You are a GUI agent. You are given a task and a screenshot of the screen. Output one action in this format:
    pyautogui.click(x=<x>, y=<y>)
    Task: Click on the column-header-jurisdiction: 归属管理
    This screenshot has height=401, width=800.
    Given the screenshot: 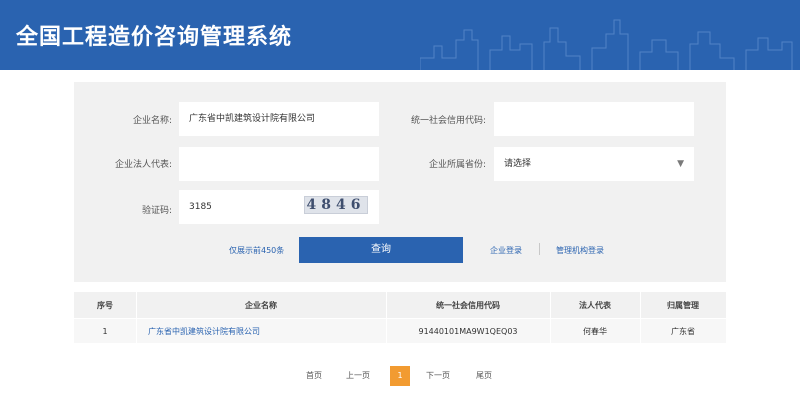 What is the action you would take?
    pyautogui.click(x=683, y=305)
    